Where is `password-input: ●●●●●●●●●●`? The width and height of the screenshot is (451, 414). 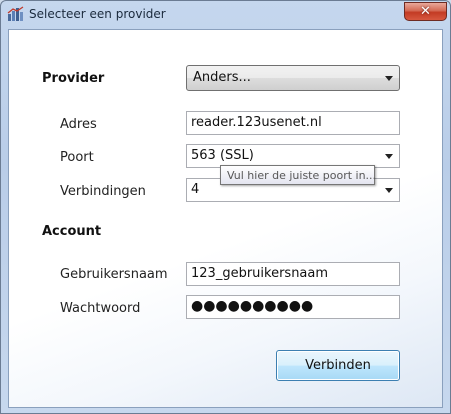
password-input: ●●●●●●●●●● is located at coordinates (293, 307).